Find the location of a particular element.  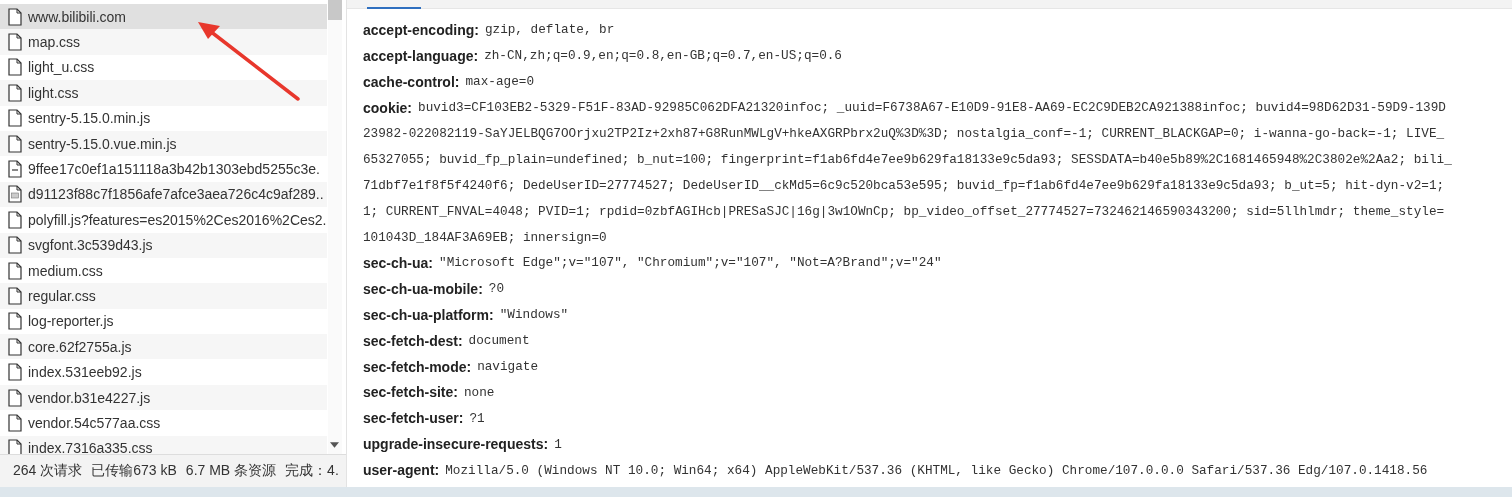

header-value: 101043D_184AF3A69EB; innersign=0 is located at coordinates (485, 237).